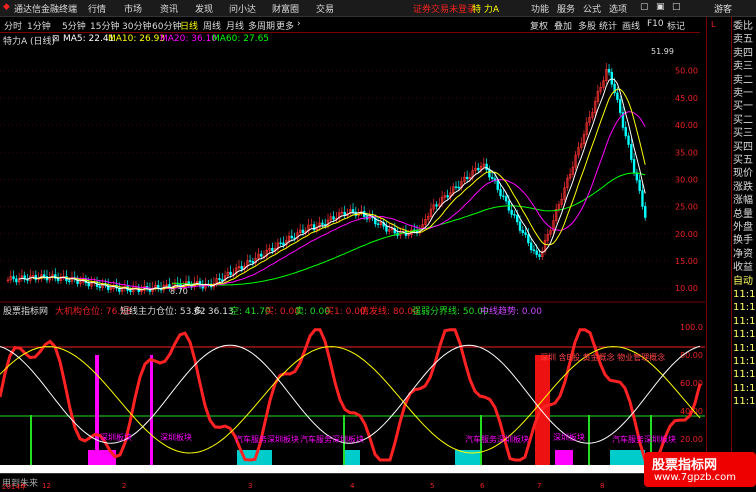  I want to click on tab-monthly: 月线, so click(235, 25).